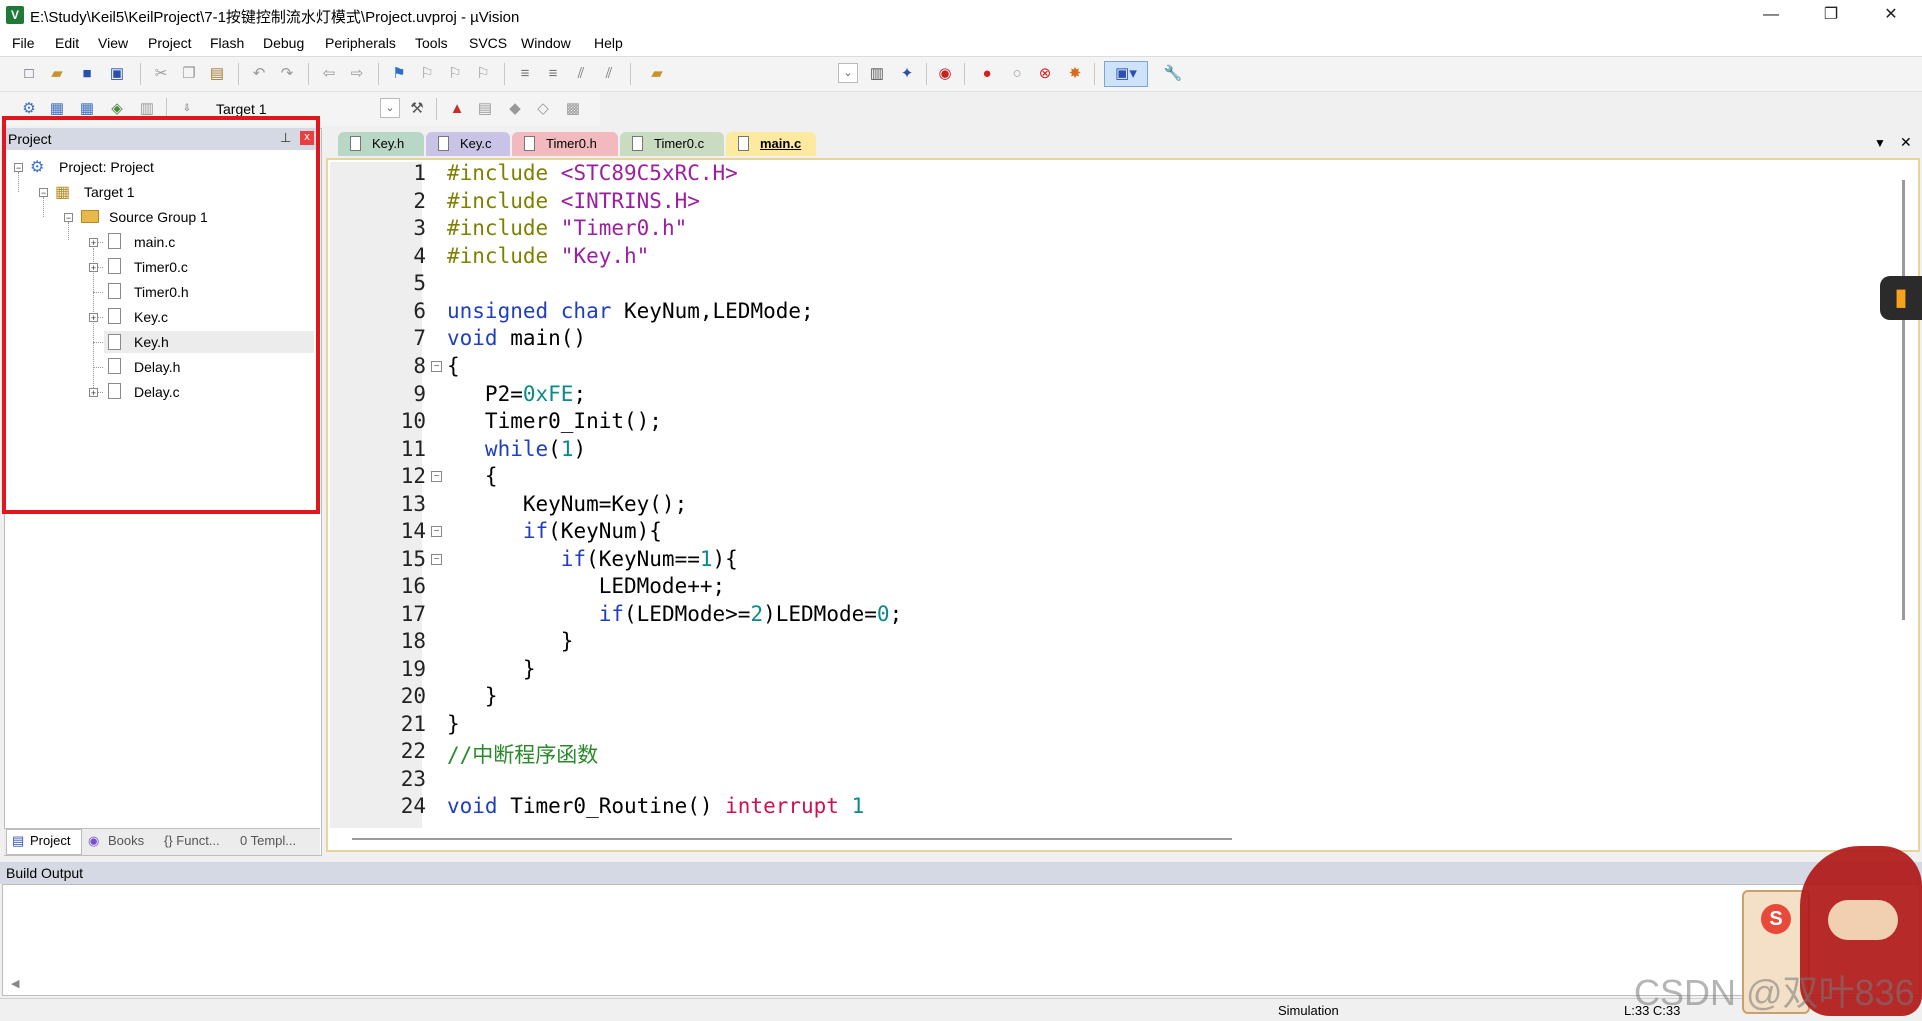 The image size is (1922, 1021). Describe the element at coordinates (488, 43) in the screenshot. I see `menu-svcs: SVCS` at that location.